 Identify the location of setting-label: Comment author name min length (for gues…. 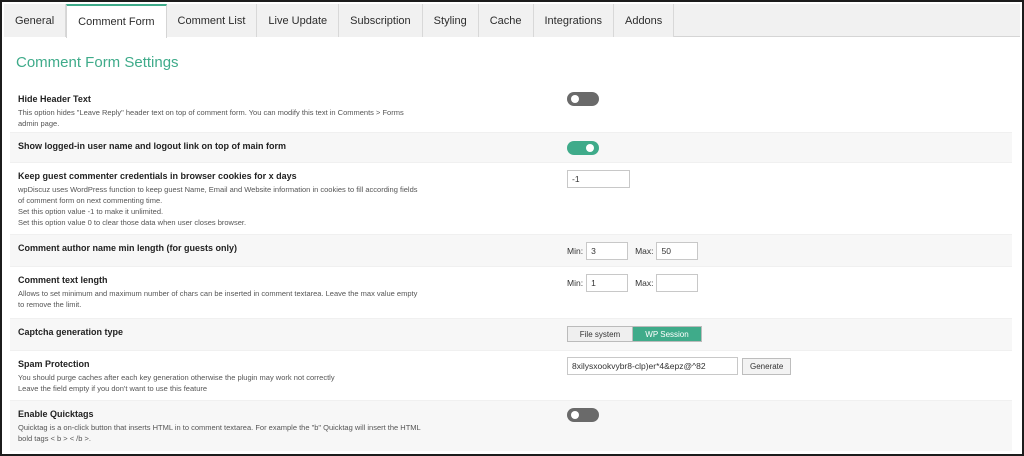
(128, 248).